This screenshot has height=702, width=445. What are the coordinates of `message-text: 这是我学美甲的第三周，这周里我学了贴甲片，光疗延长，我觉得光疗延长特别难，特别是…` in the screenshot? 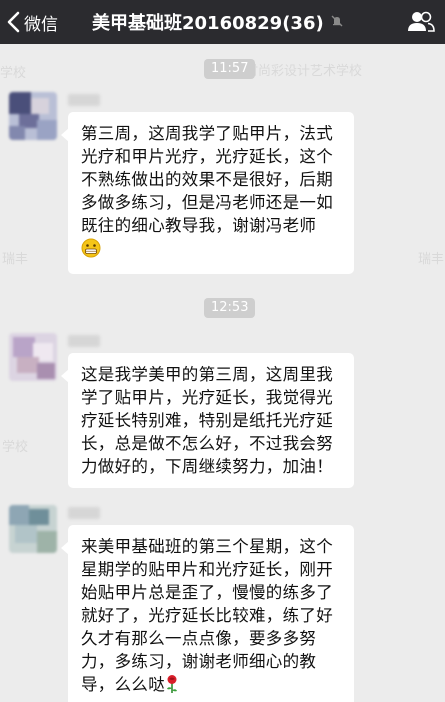 It's located at (207, 420).